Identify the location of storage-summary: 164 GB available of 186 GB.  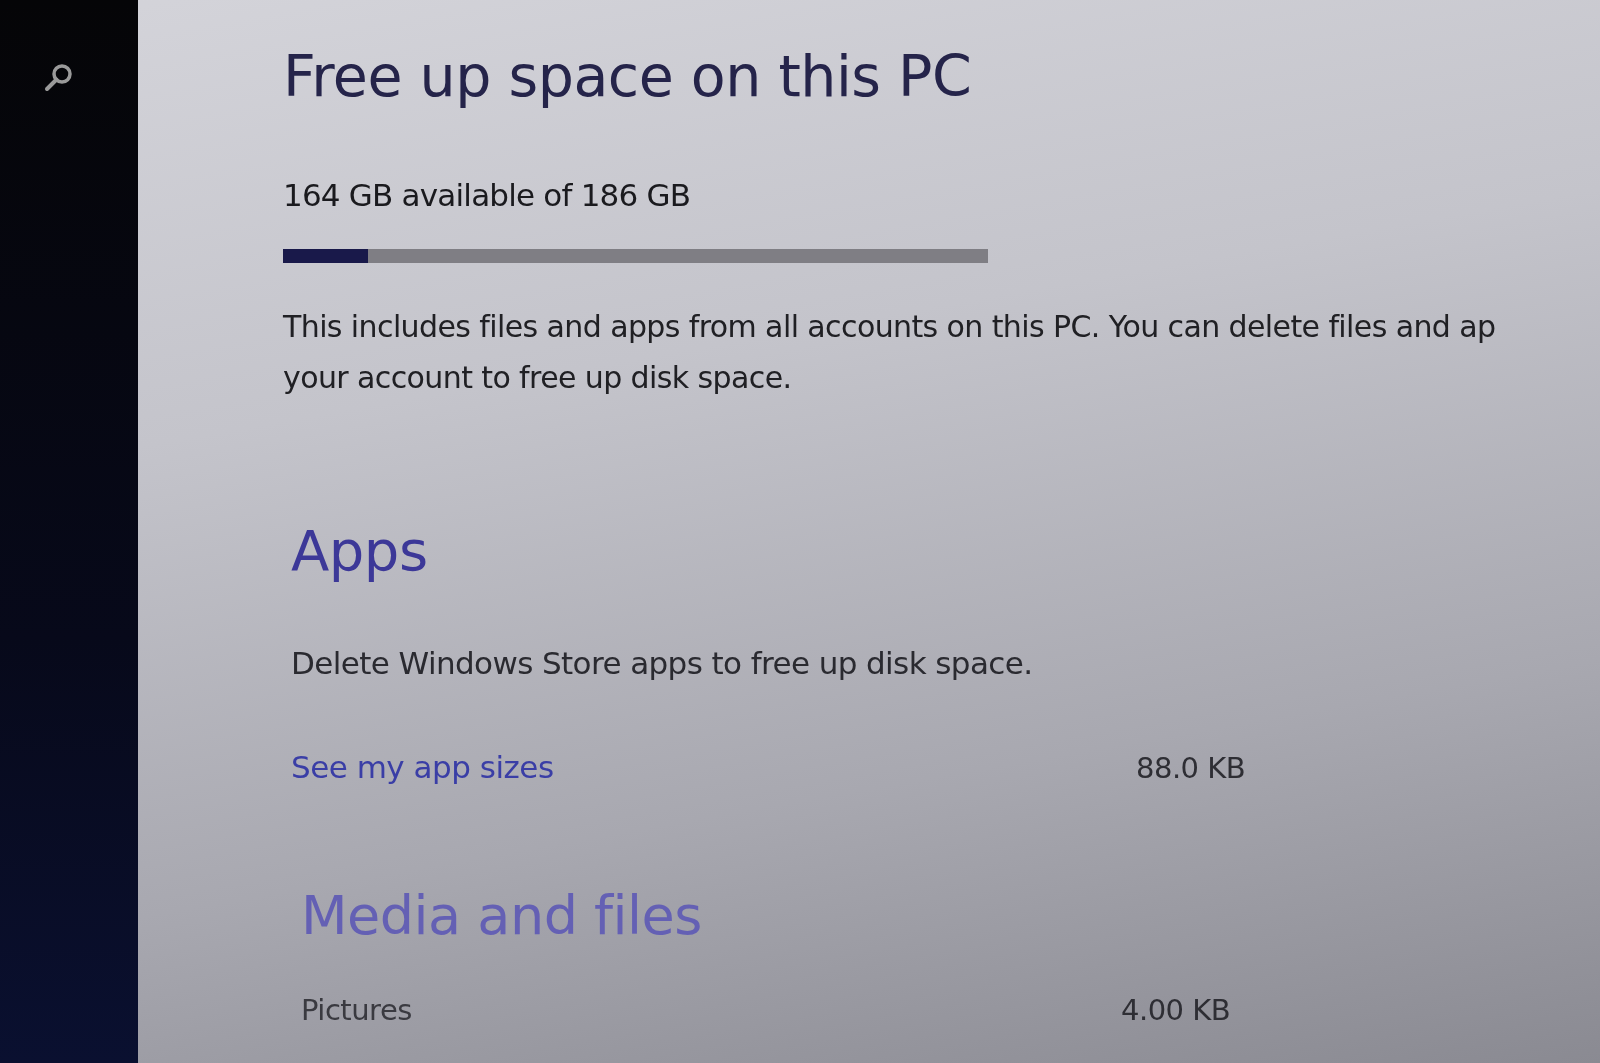
(487, 196).